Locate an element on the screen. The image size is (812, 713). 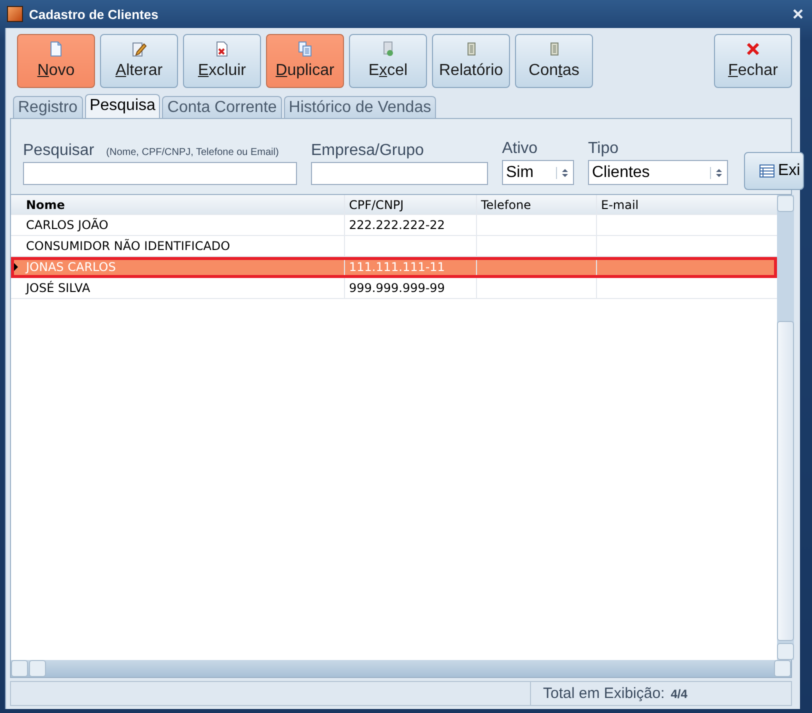
status-label: Total em Exibição: is located at coordinates (604, 693).